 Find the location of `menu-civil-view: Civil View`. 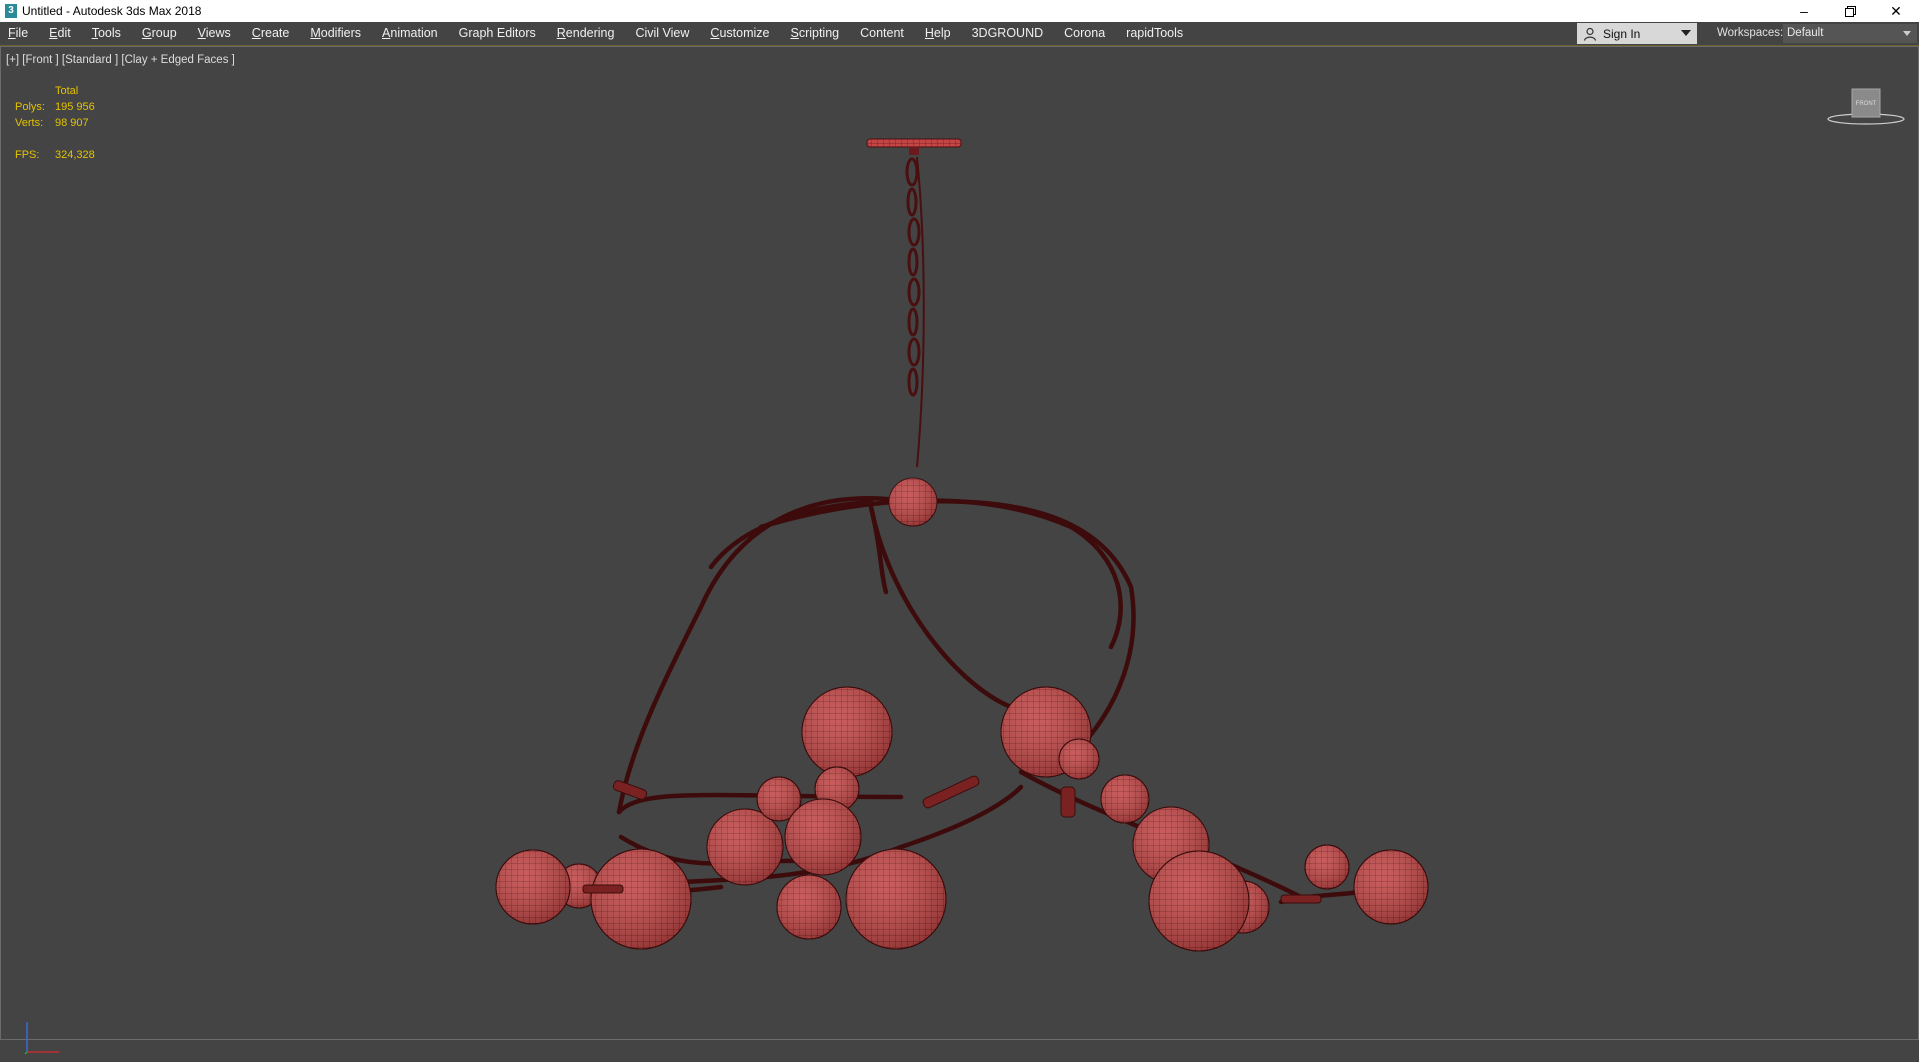

menu-civil-view: Civil View is located at coordinates (664, 33).